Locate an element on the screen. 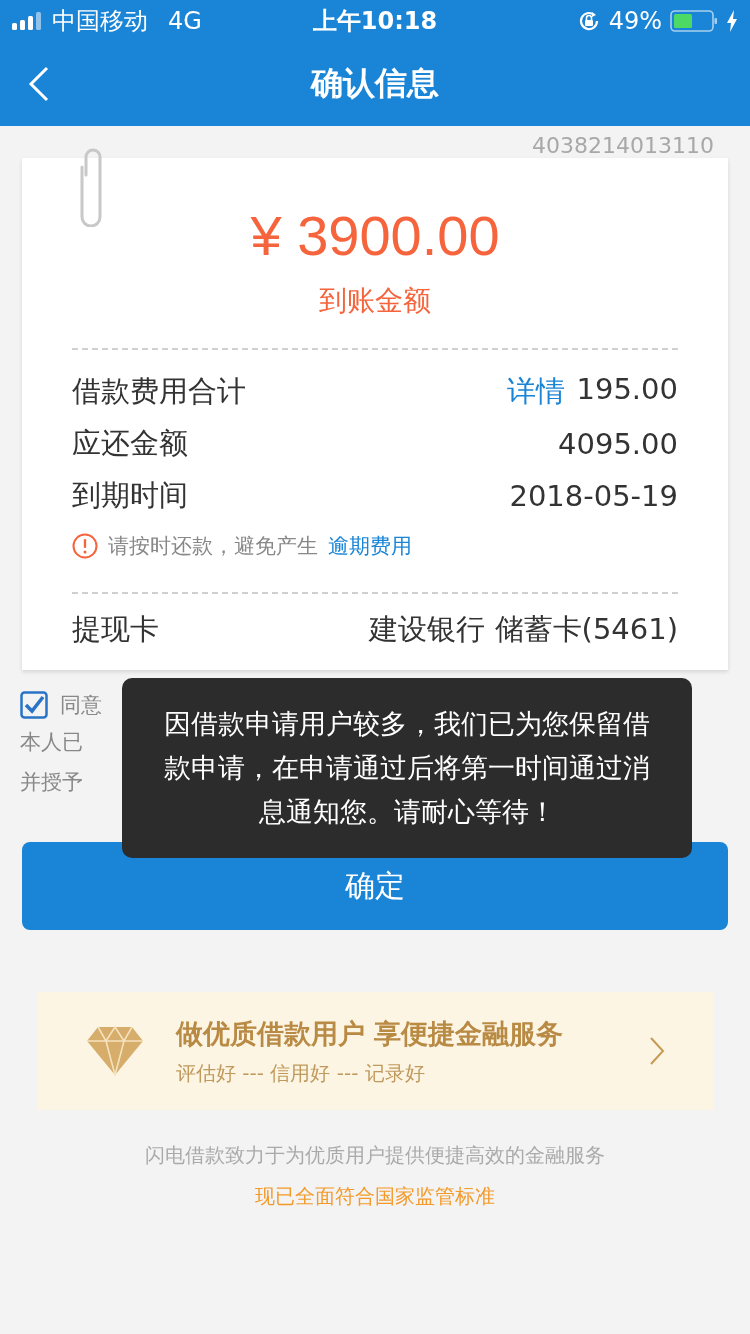  chevron-right-icon is located at coordinates (657, 1051).